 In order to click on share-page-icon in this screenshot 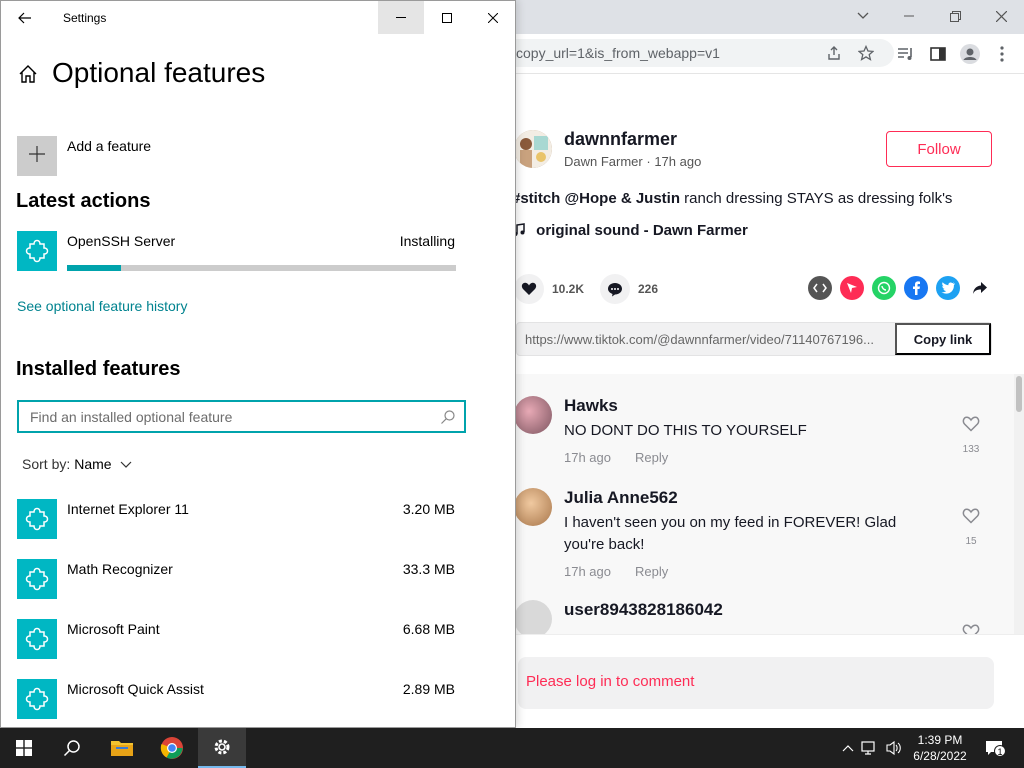, I will do `click(834, 53)`.